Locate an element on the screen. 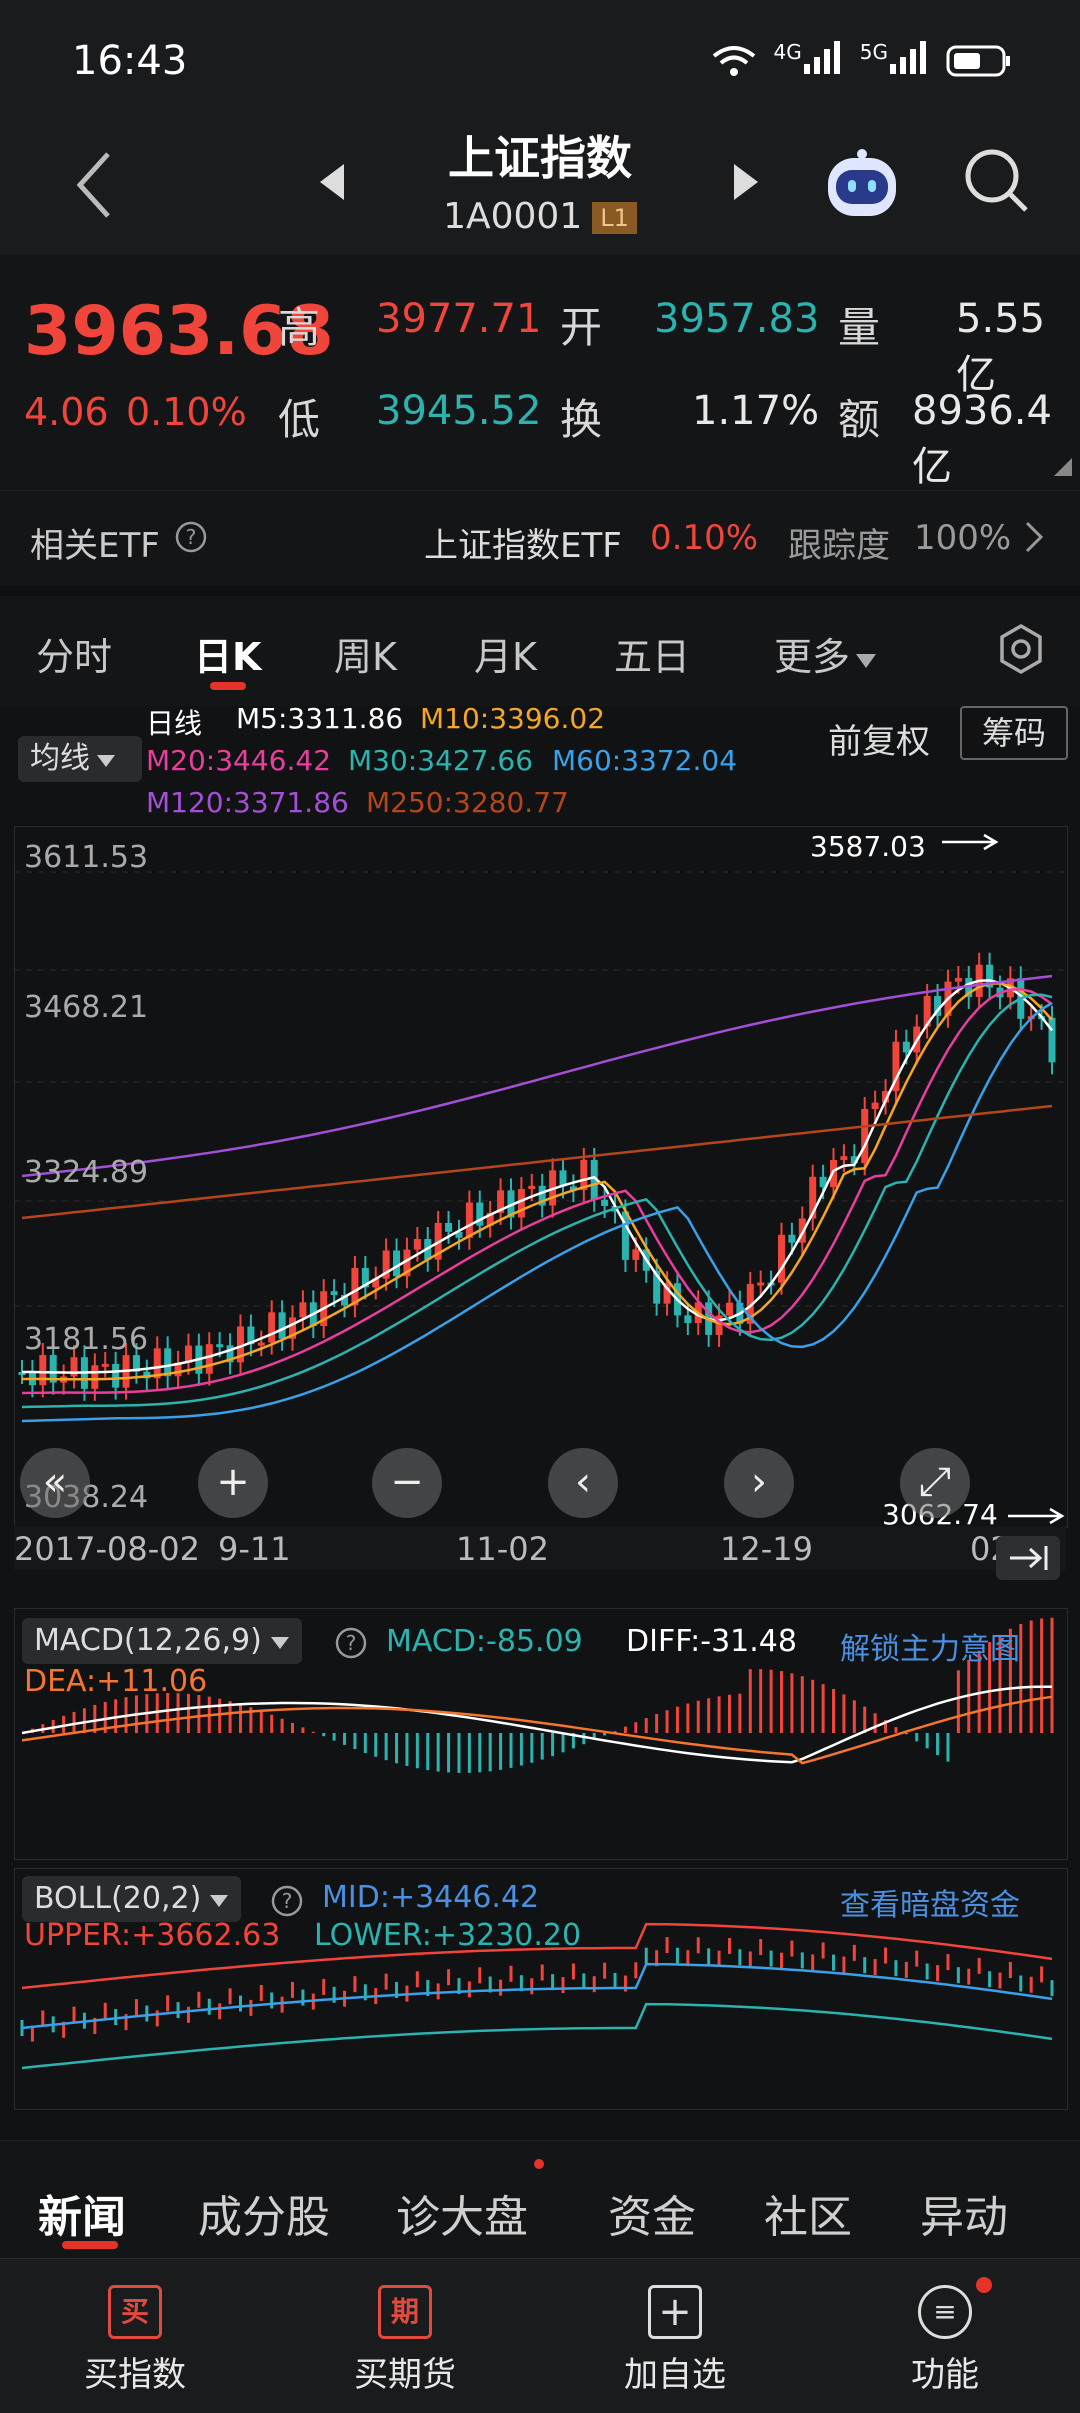  macd-dropdown: MACD(12,26,9) is located at coordinates (162, 1641).